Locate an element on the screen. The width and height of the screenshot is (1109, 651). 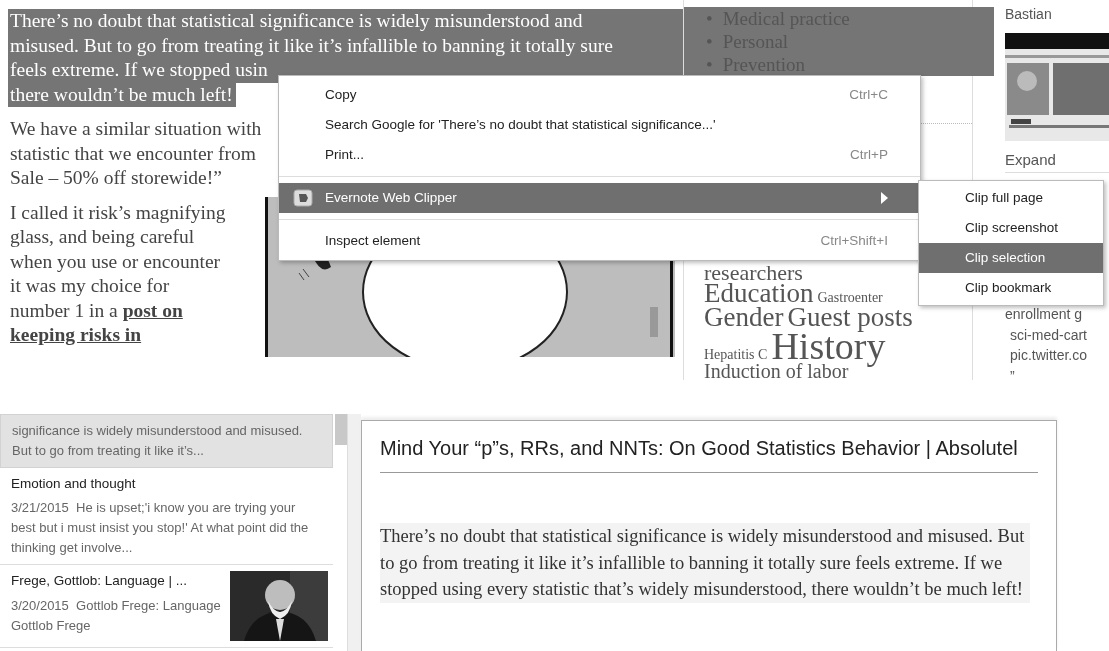
article-text: Sale – 50% off storewide!” is located at coordinates (116, 178).